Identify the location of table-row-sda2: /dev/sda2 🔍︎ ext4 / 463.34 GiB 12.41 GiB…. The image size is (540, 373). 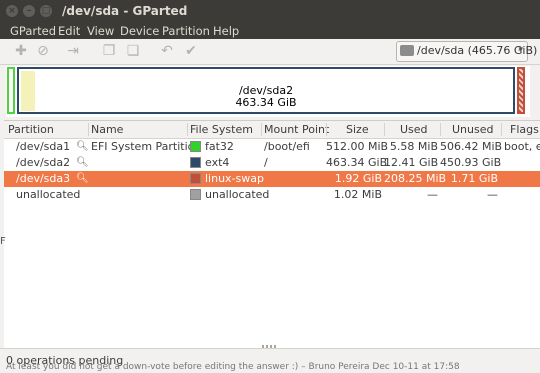
(272, 163).